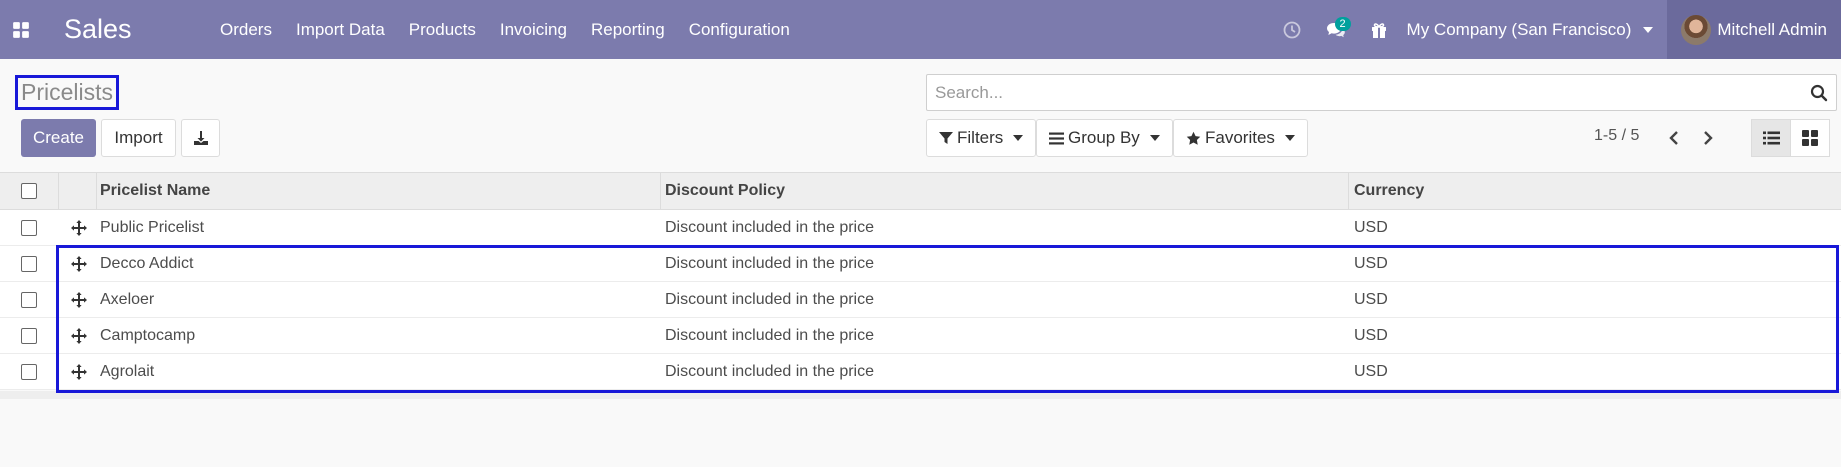 Image resolution: width=1841 pixels, height=467 pixels. I want to click on user-menu: Mitchell Admin, so click(1754, 29).